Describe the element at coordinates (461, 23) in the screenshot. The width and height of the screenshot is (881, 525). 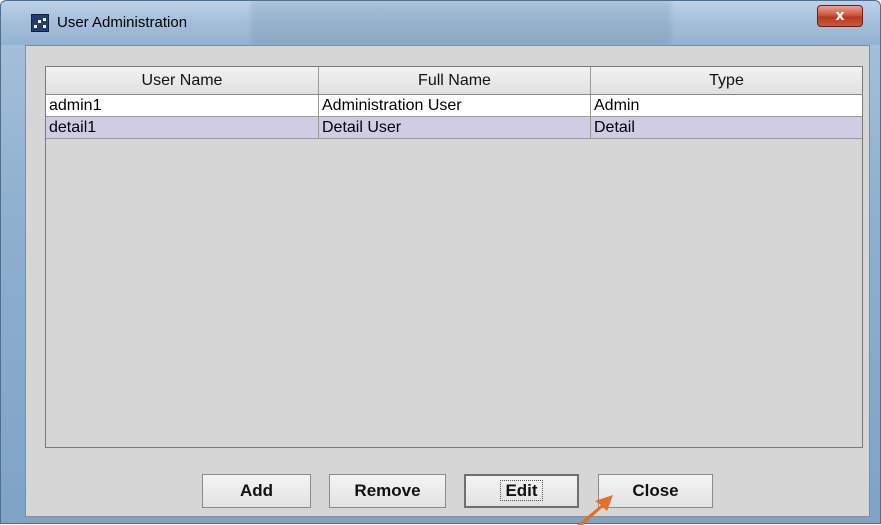
I see `title-bar-background-blur` at that location.